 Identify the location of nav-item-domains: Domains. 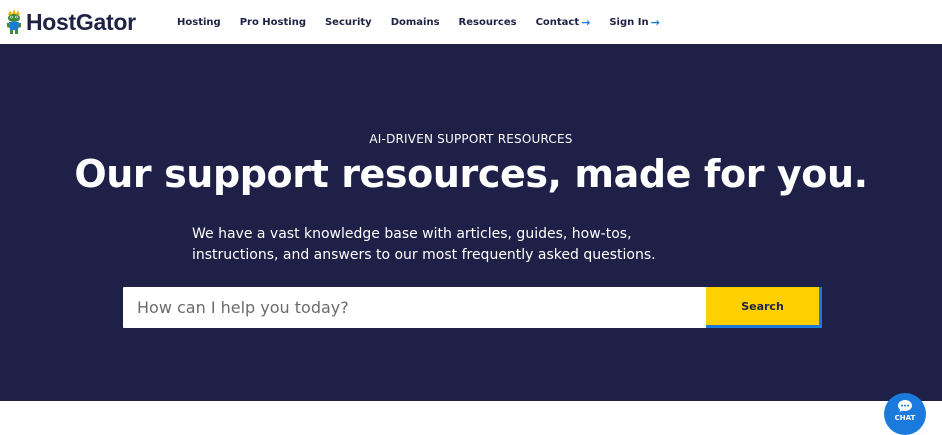
(415, 22).